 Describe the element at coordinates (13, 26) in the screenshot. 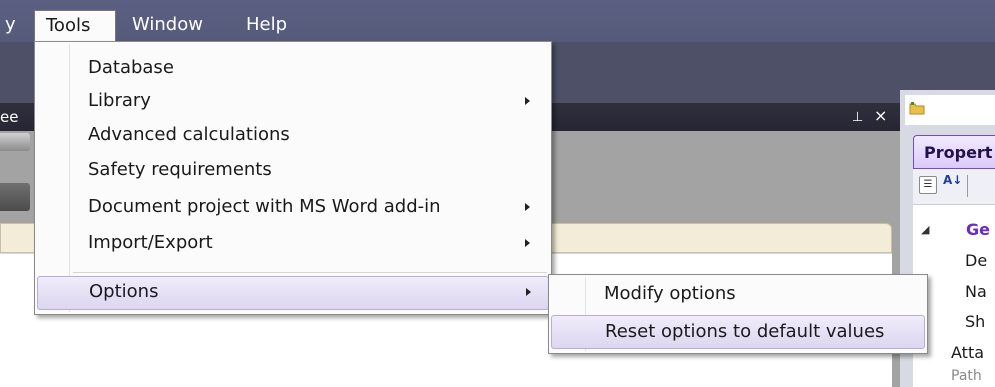

I see `menu-partial-item: y` at that location.